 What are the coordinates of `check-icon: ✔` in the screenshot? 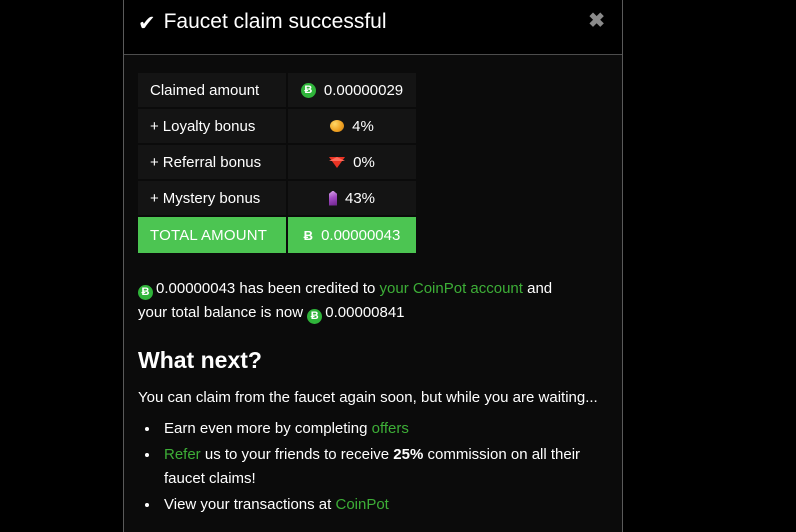 It's located at (147, 23).